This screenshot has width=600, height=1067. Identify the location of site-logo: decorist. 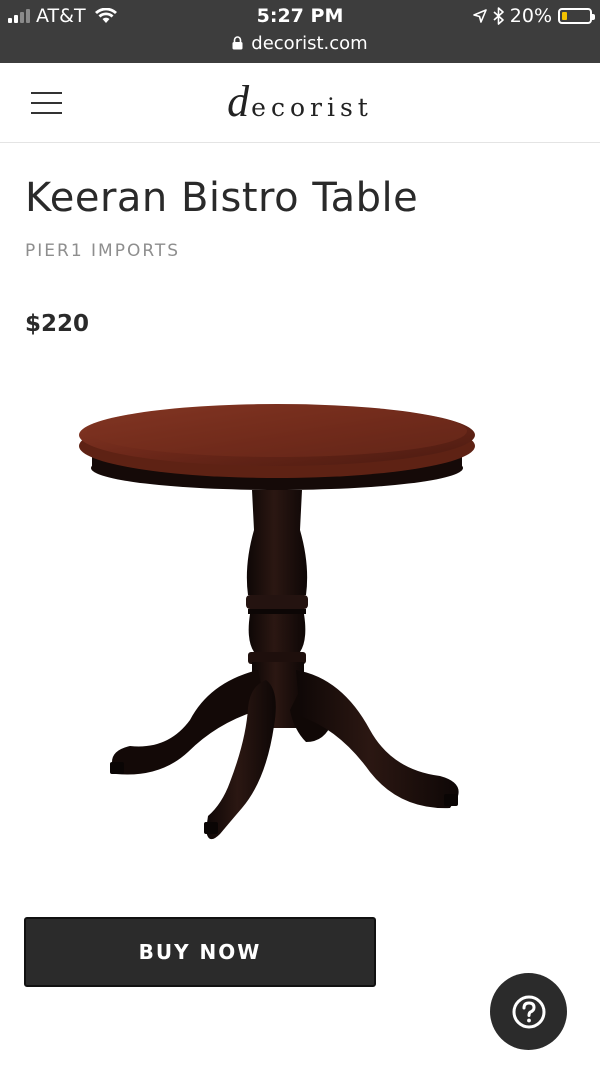
(300, 105).